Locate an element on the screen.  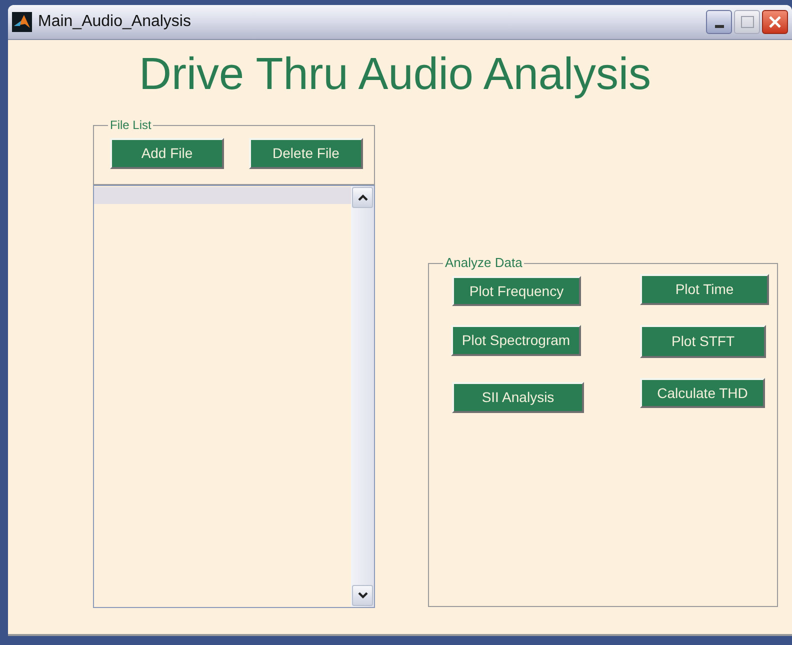
window-title: Main_Audio_Analysis is located at coordinates (115, 22).